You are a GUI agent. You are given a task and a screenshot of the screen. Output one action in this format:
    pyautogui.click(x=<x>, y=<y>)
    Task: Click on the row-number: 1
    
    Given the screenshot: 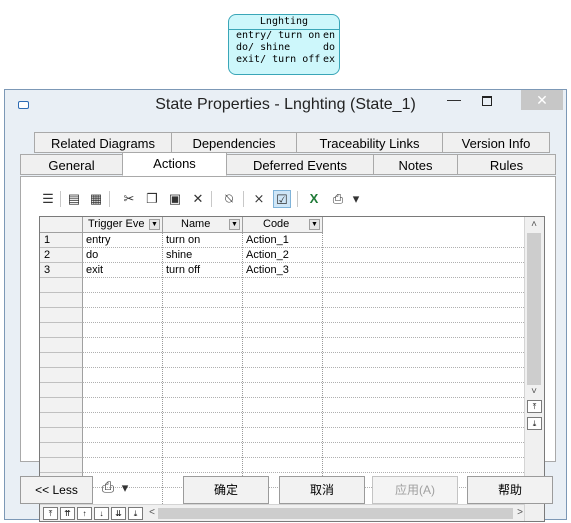 What is the action you would take?
    pyautogui.click(x=61, y=240)
    